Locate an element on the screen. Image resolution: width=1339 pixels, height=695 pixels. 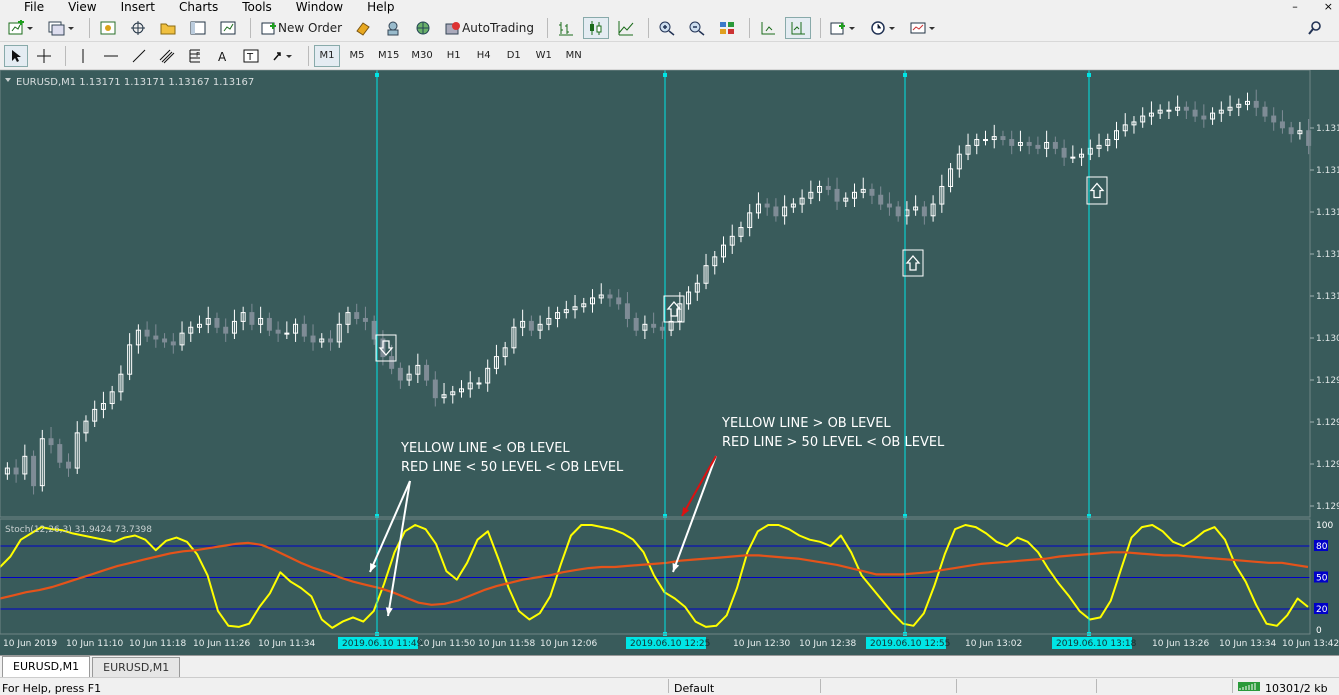
channel-icon is located at coordinates (167, 56).